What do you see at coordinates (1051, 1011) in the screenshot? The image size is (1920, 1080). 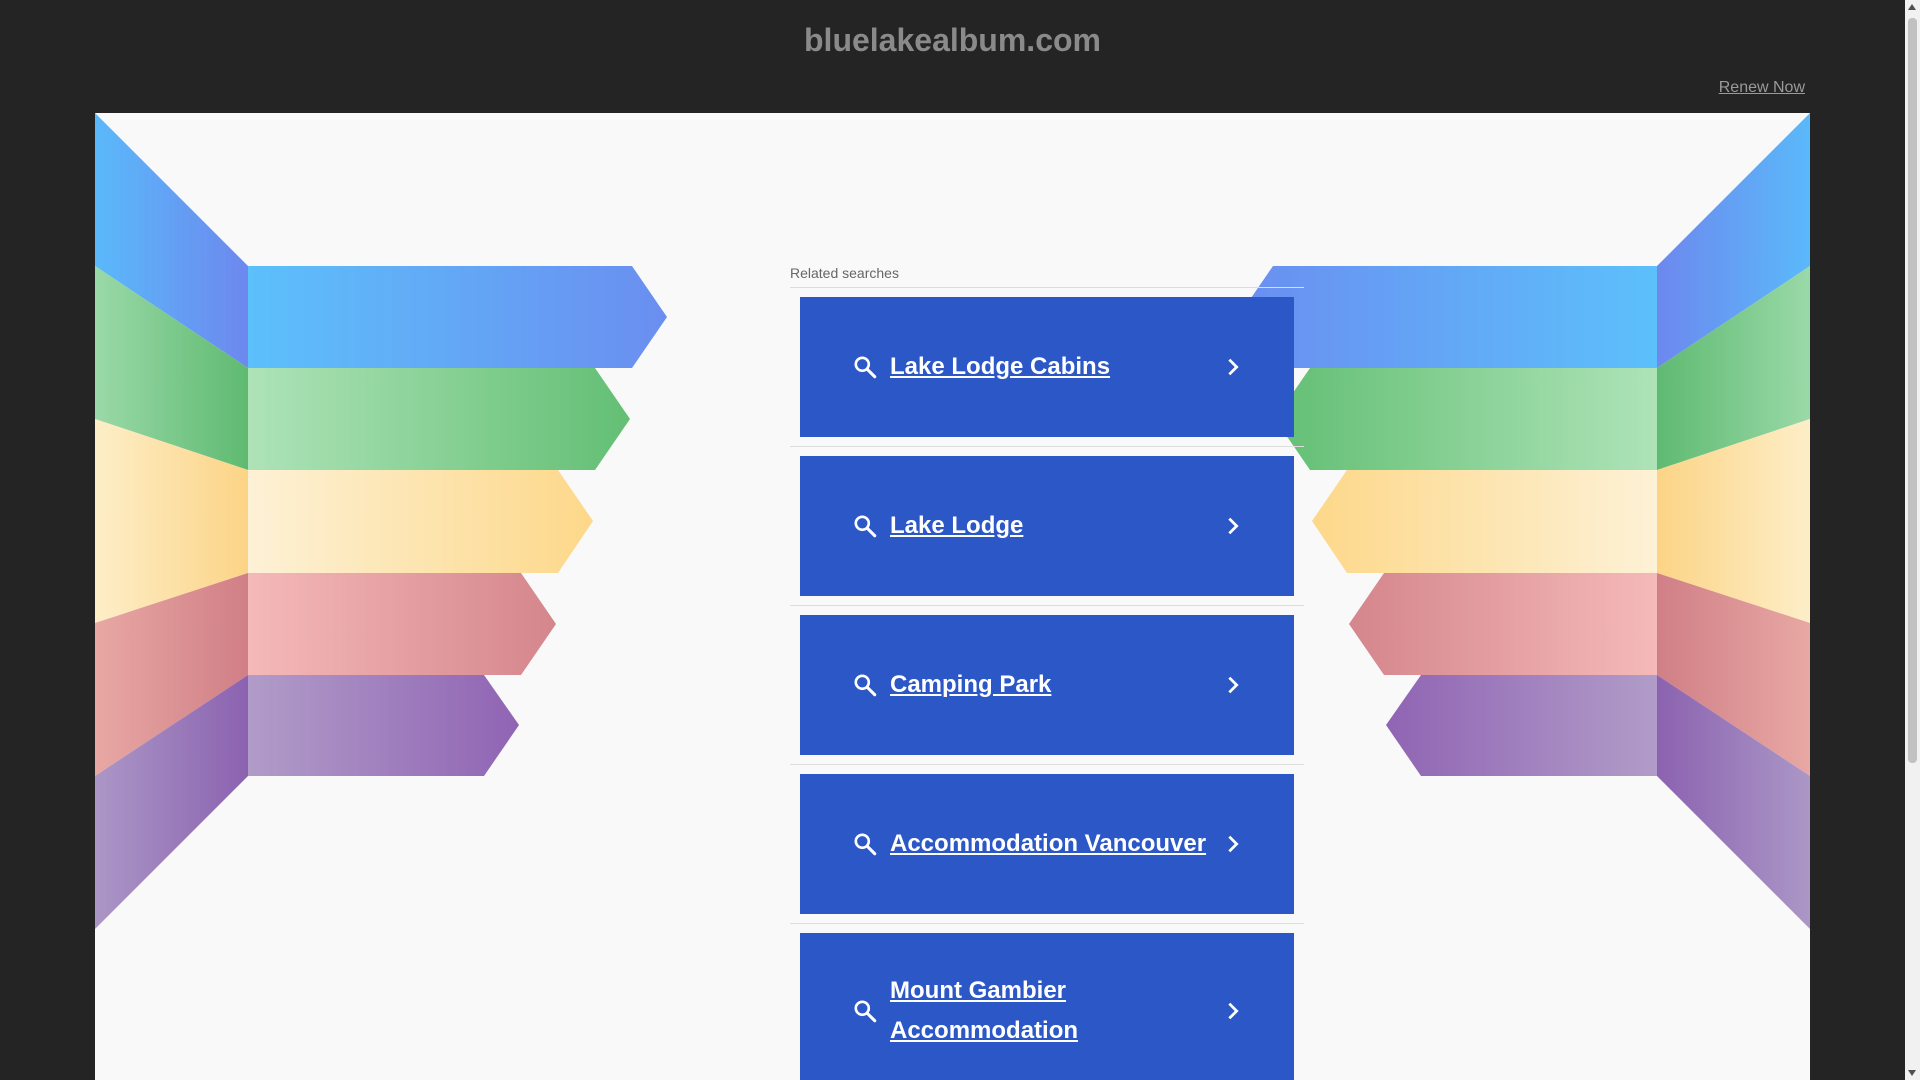 I see `related-search-label: Mount Gambier Accommodation` at bounding box center [1051, 1011].